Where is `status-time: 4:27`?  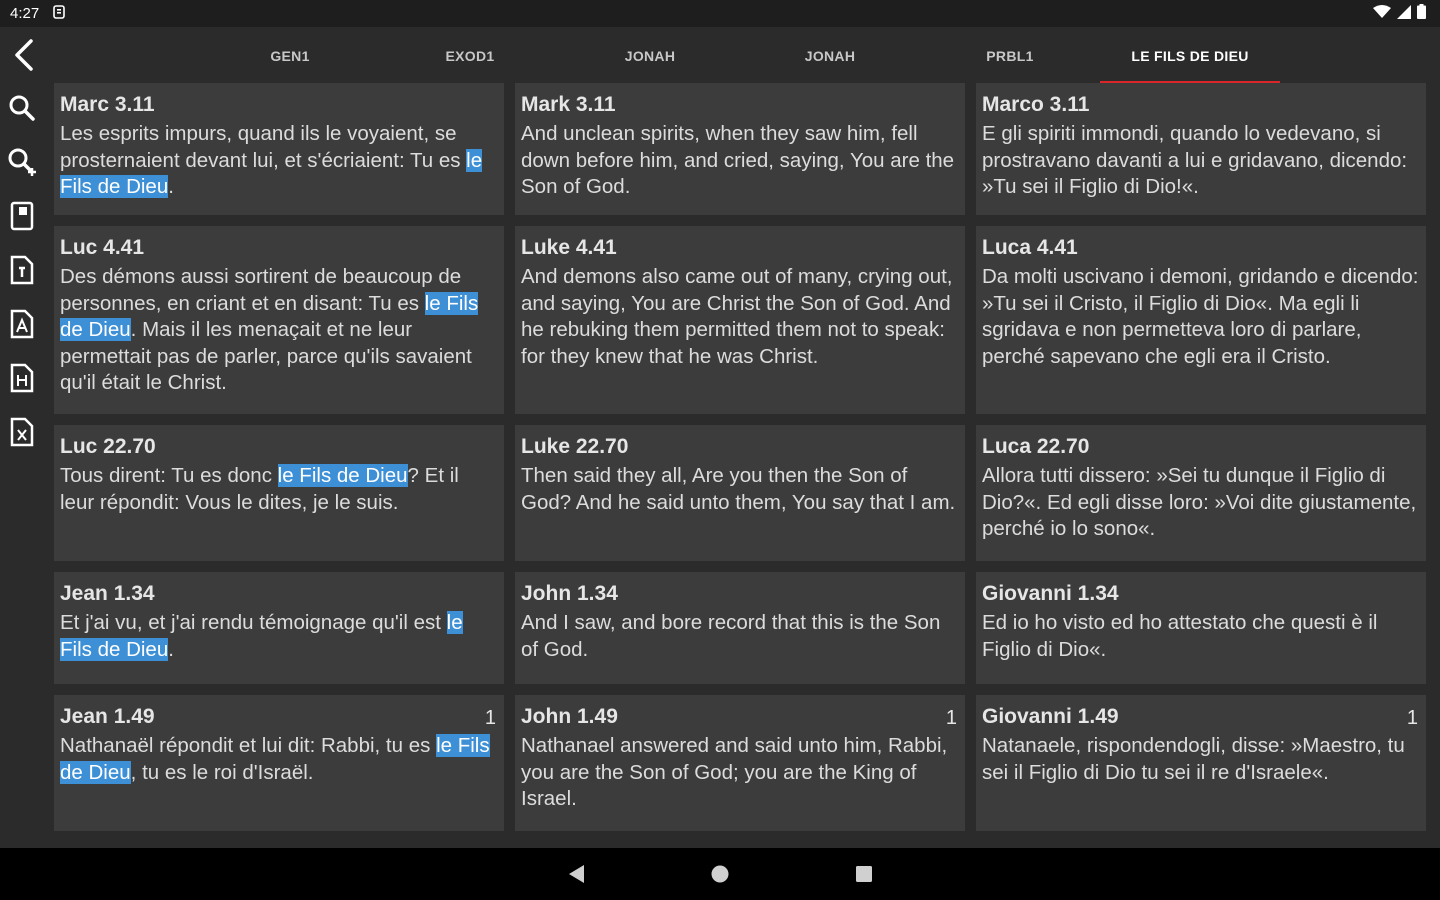 status-time: 4:27 is located at coordinates (25, 13).